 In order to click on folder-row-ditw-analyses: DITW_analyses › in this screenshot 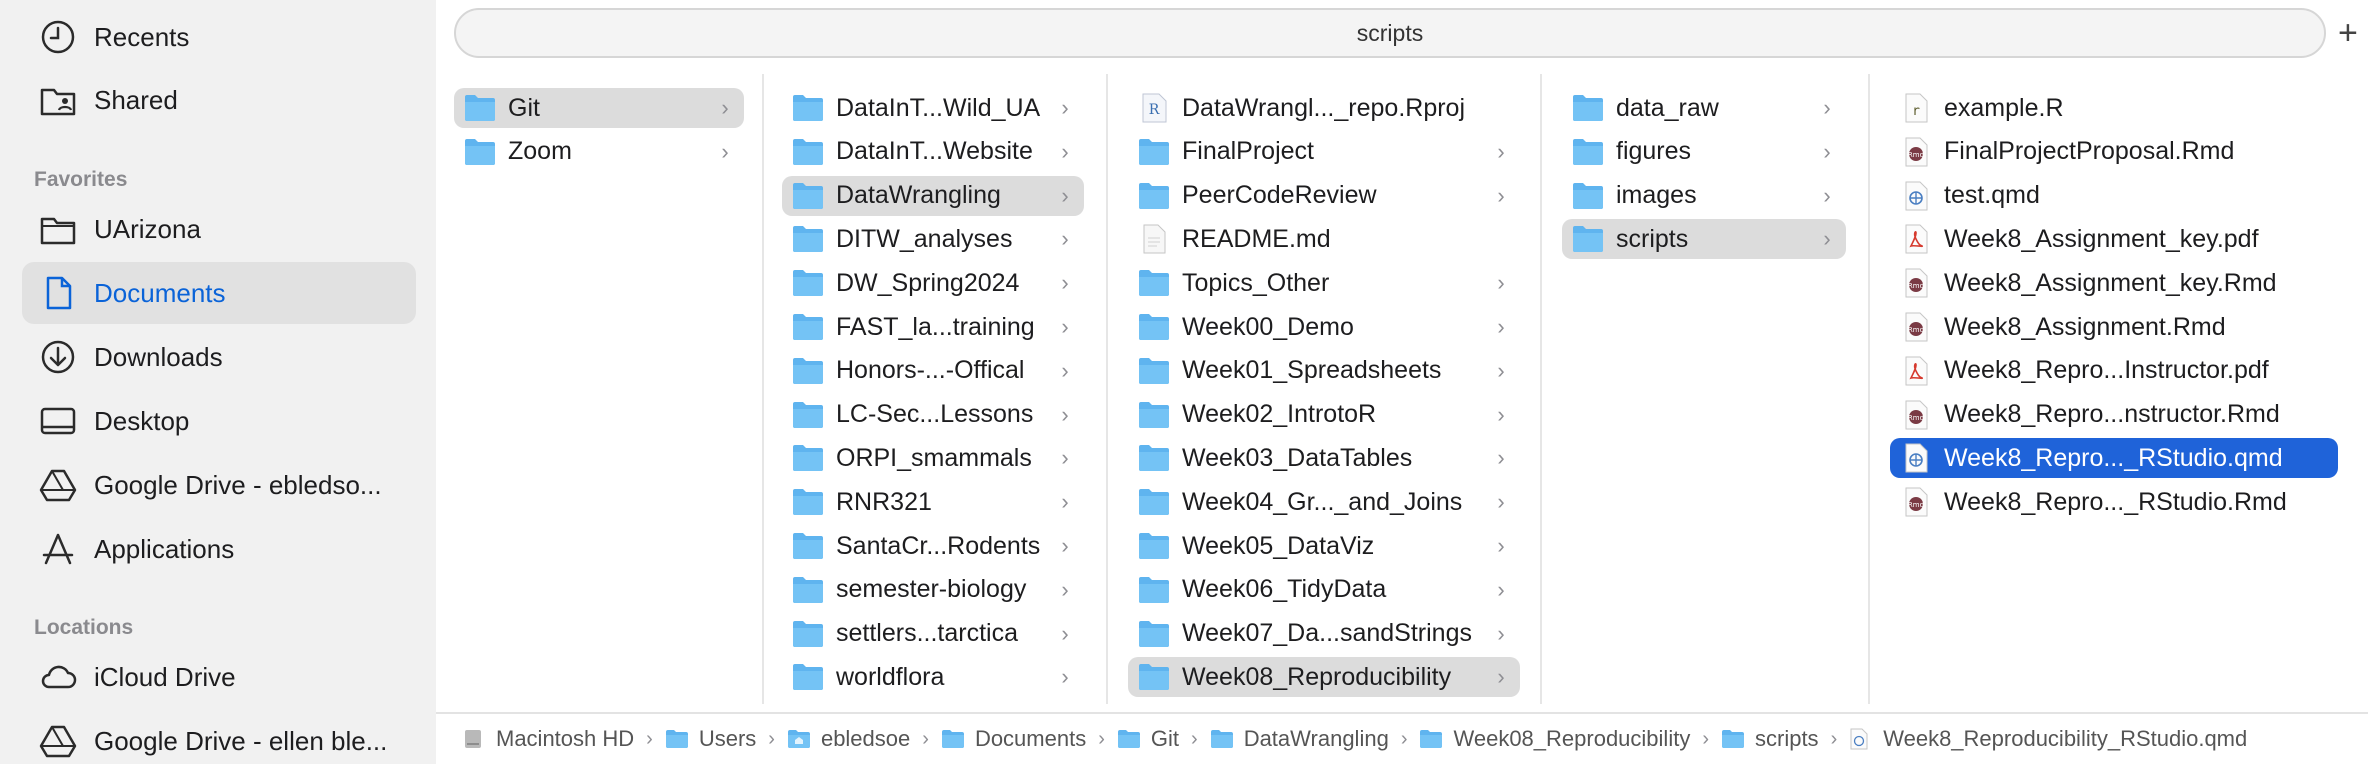, I will do `click(933, 239)`.